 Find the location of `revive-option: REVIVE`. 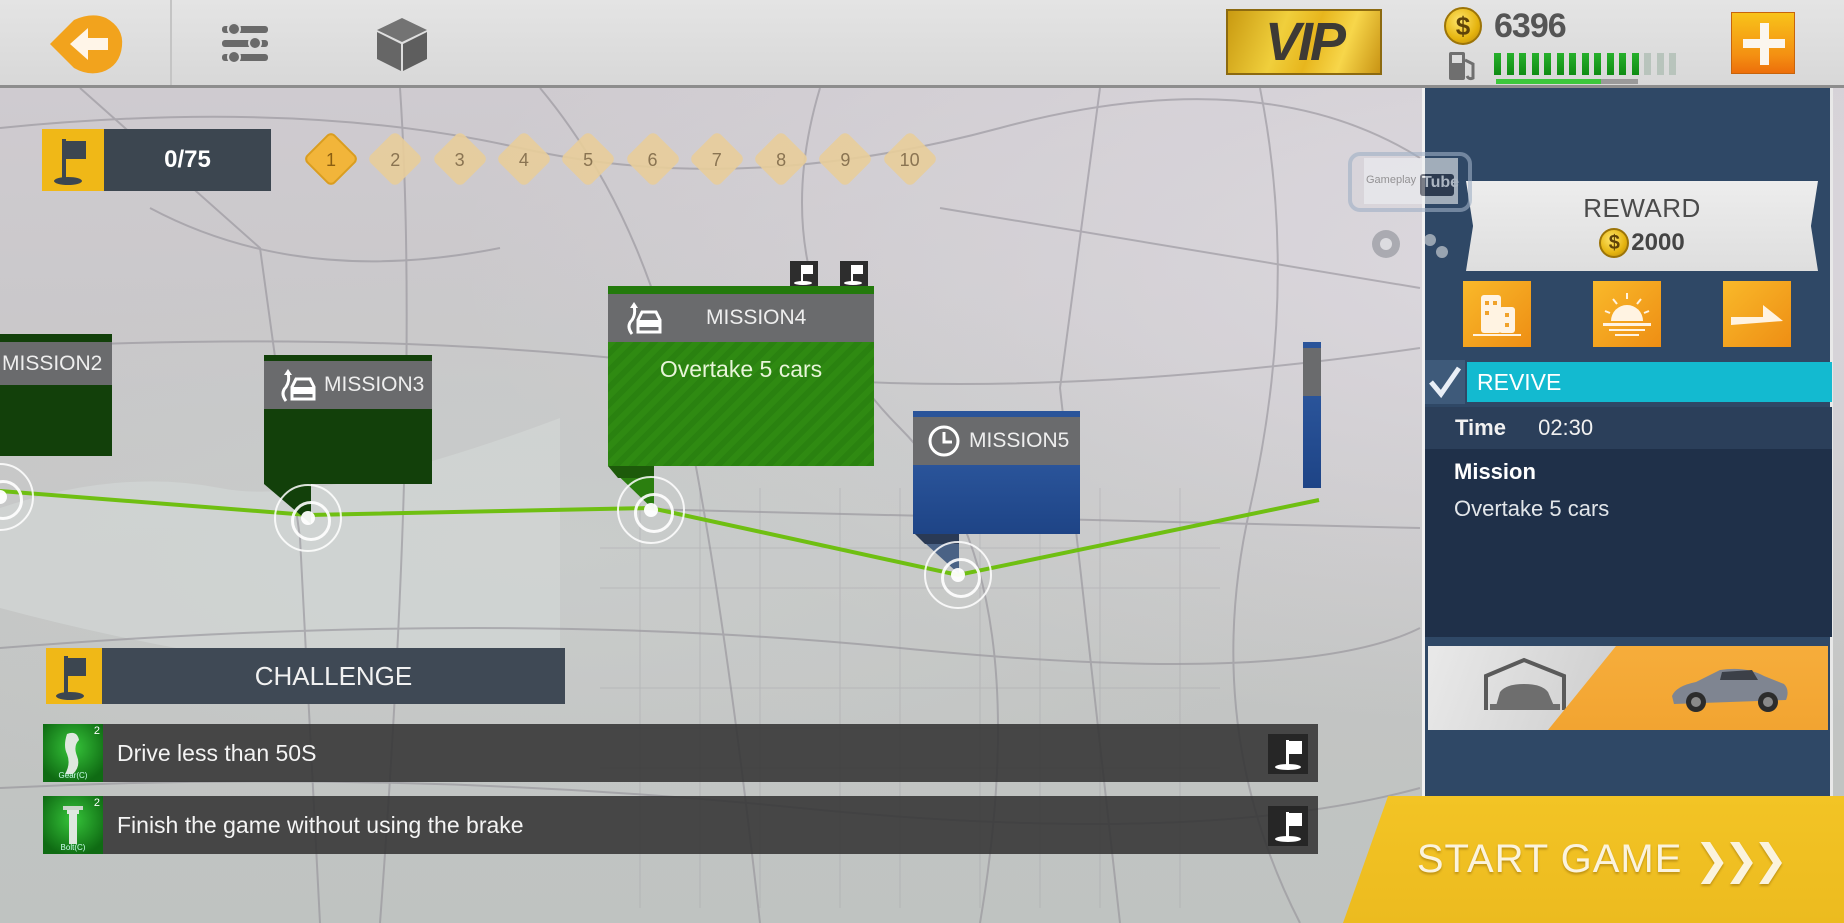

revive-option: REVIVE is located at coordinates (1628, 382).